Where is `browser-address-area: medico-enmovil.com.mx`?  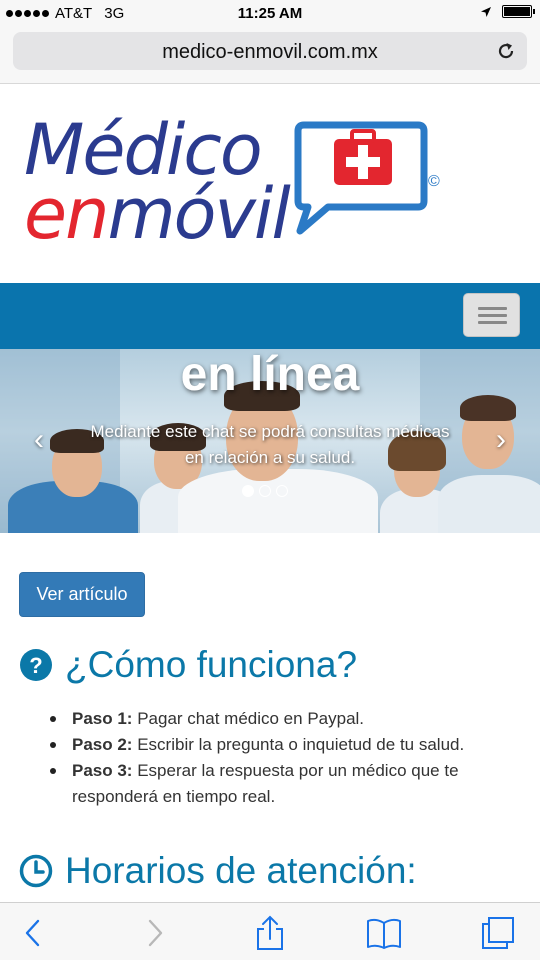
browser-address-area: medico-enmovil.com.mx is located at coordinates (270, 55).